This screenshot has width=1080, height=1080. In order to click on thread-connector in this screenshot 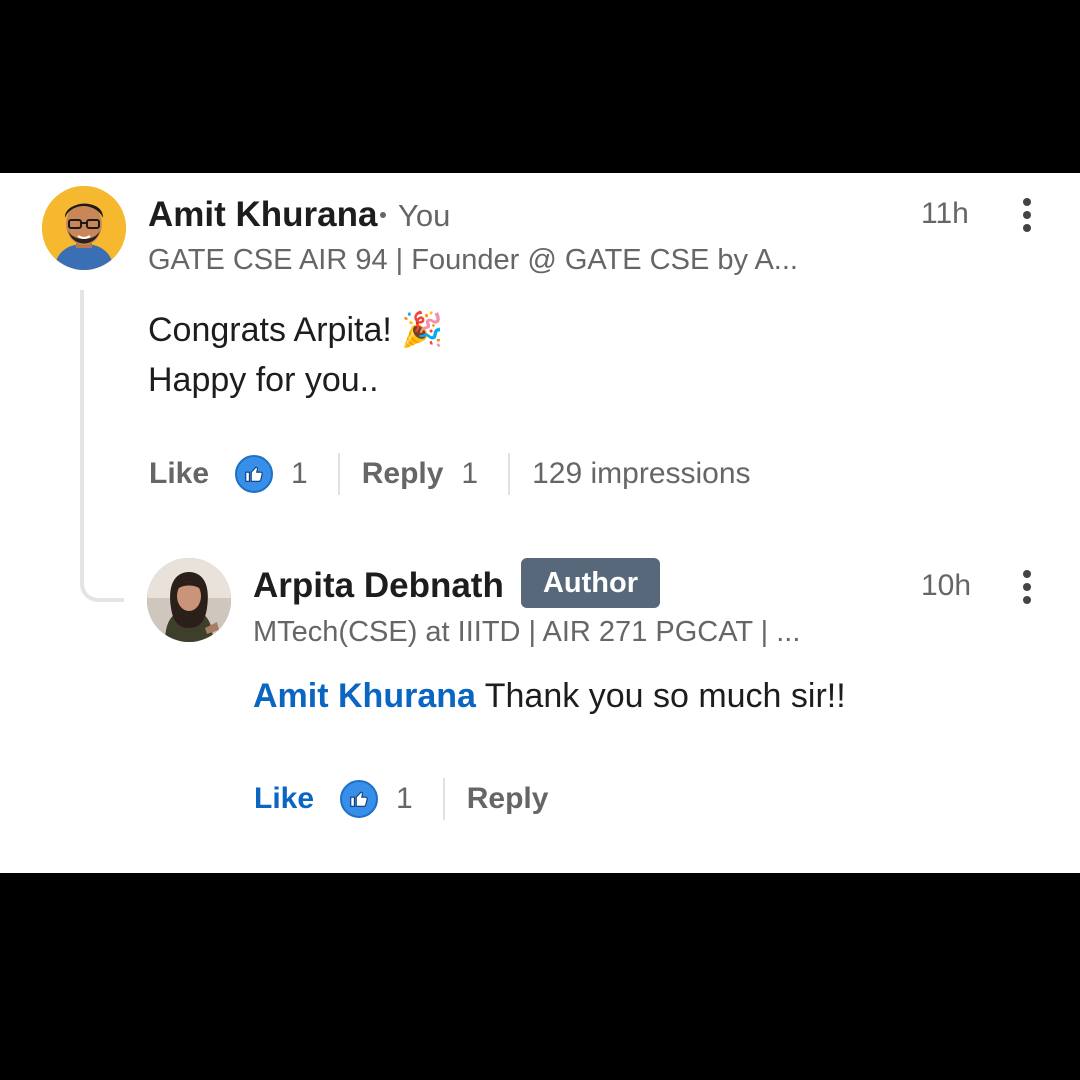, I will do `click(102, 446)`.